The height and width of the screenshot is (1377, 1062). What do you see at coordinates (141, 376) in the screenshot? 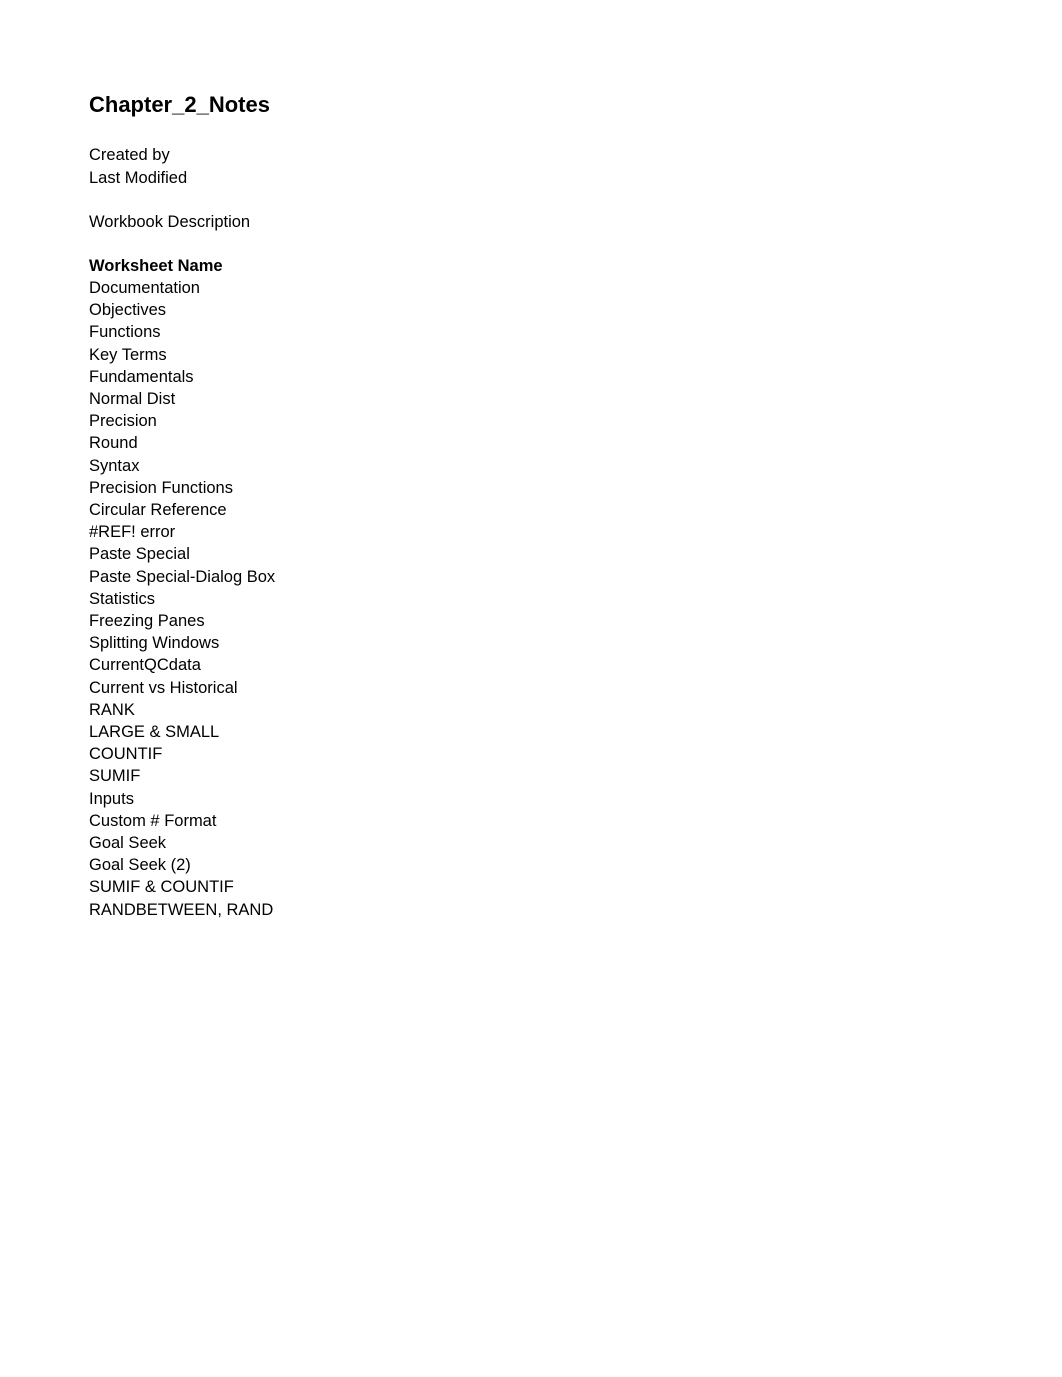
I see `list-item: Fundamentals` at bounding box center [141, 376].